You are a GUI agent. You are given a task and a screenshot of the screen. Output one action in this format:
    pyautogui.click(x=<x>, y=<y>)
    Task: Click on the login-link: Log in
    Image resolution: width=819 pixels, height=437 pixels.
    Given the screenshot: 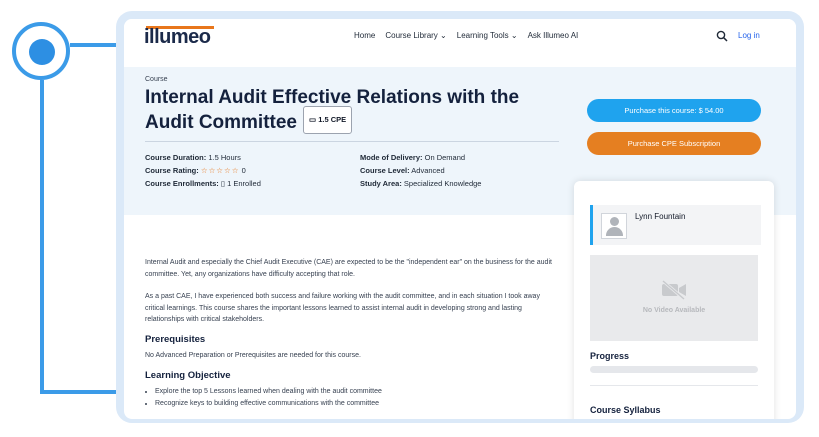 What is the action you would take?
    pyautogui.click(x=749, y=35)
    